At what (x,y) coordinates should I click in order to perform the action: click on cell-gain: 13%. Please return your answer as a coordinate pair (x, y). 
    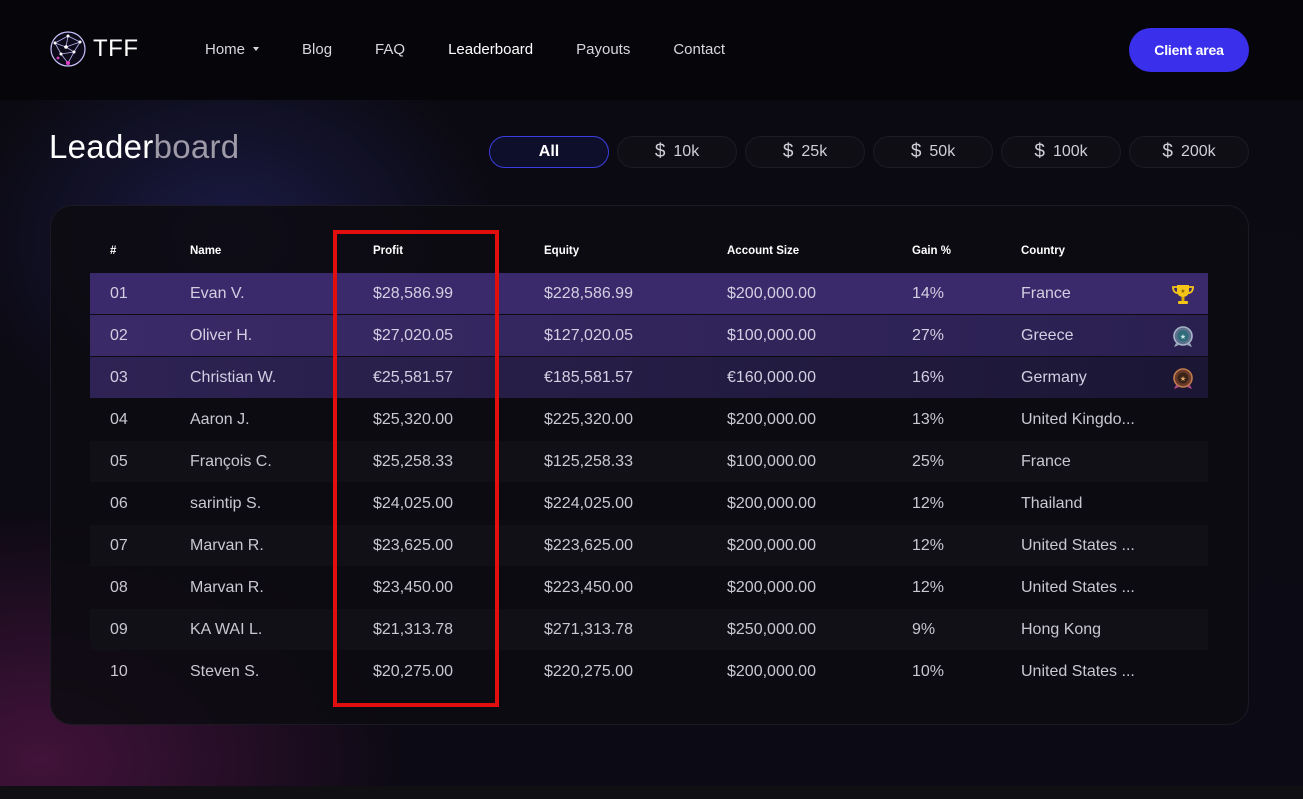
    Looking at the image, I should click on (928, 419).